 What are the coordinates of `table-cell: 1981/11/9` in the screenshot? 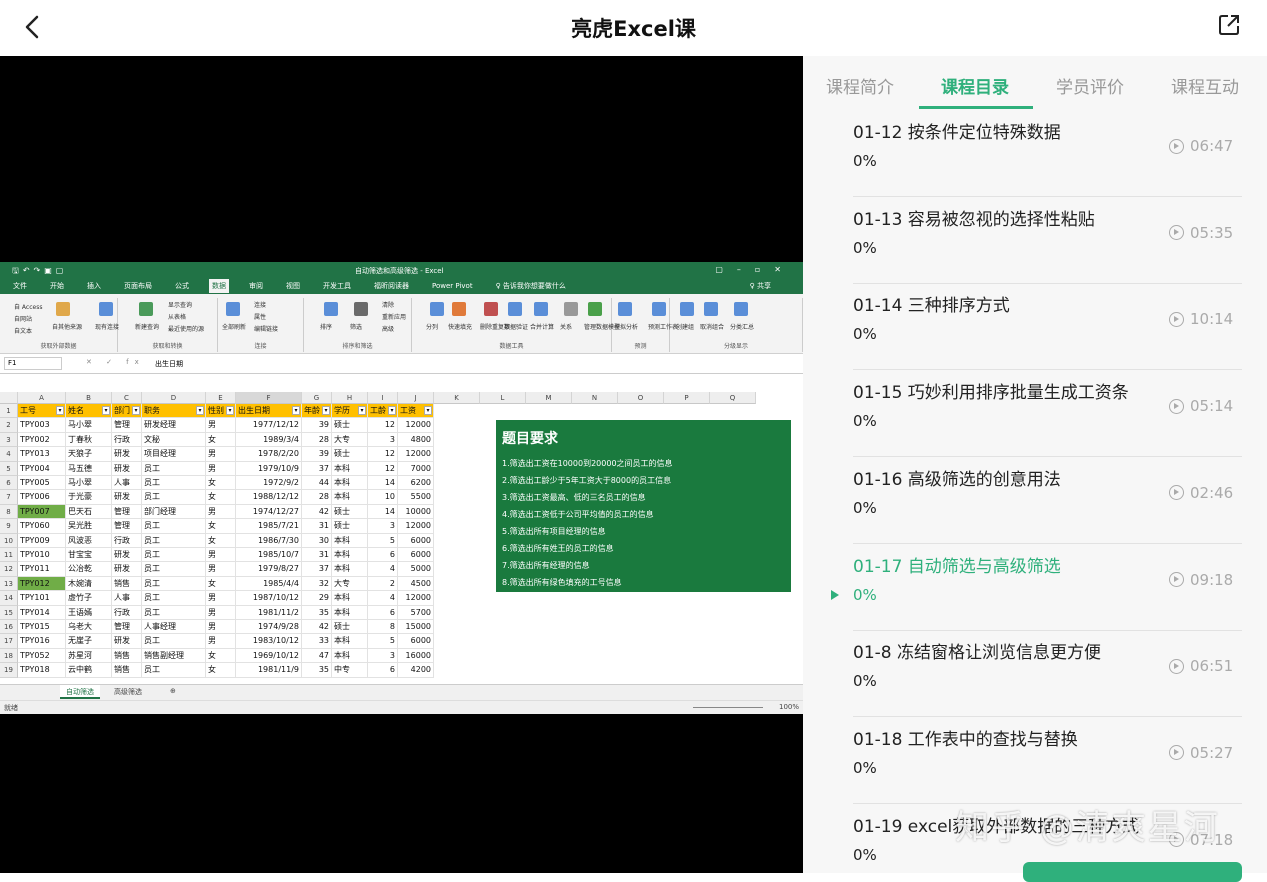 It's located at (269, 670).